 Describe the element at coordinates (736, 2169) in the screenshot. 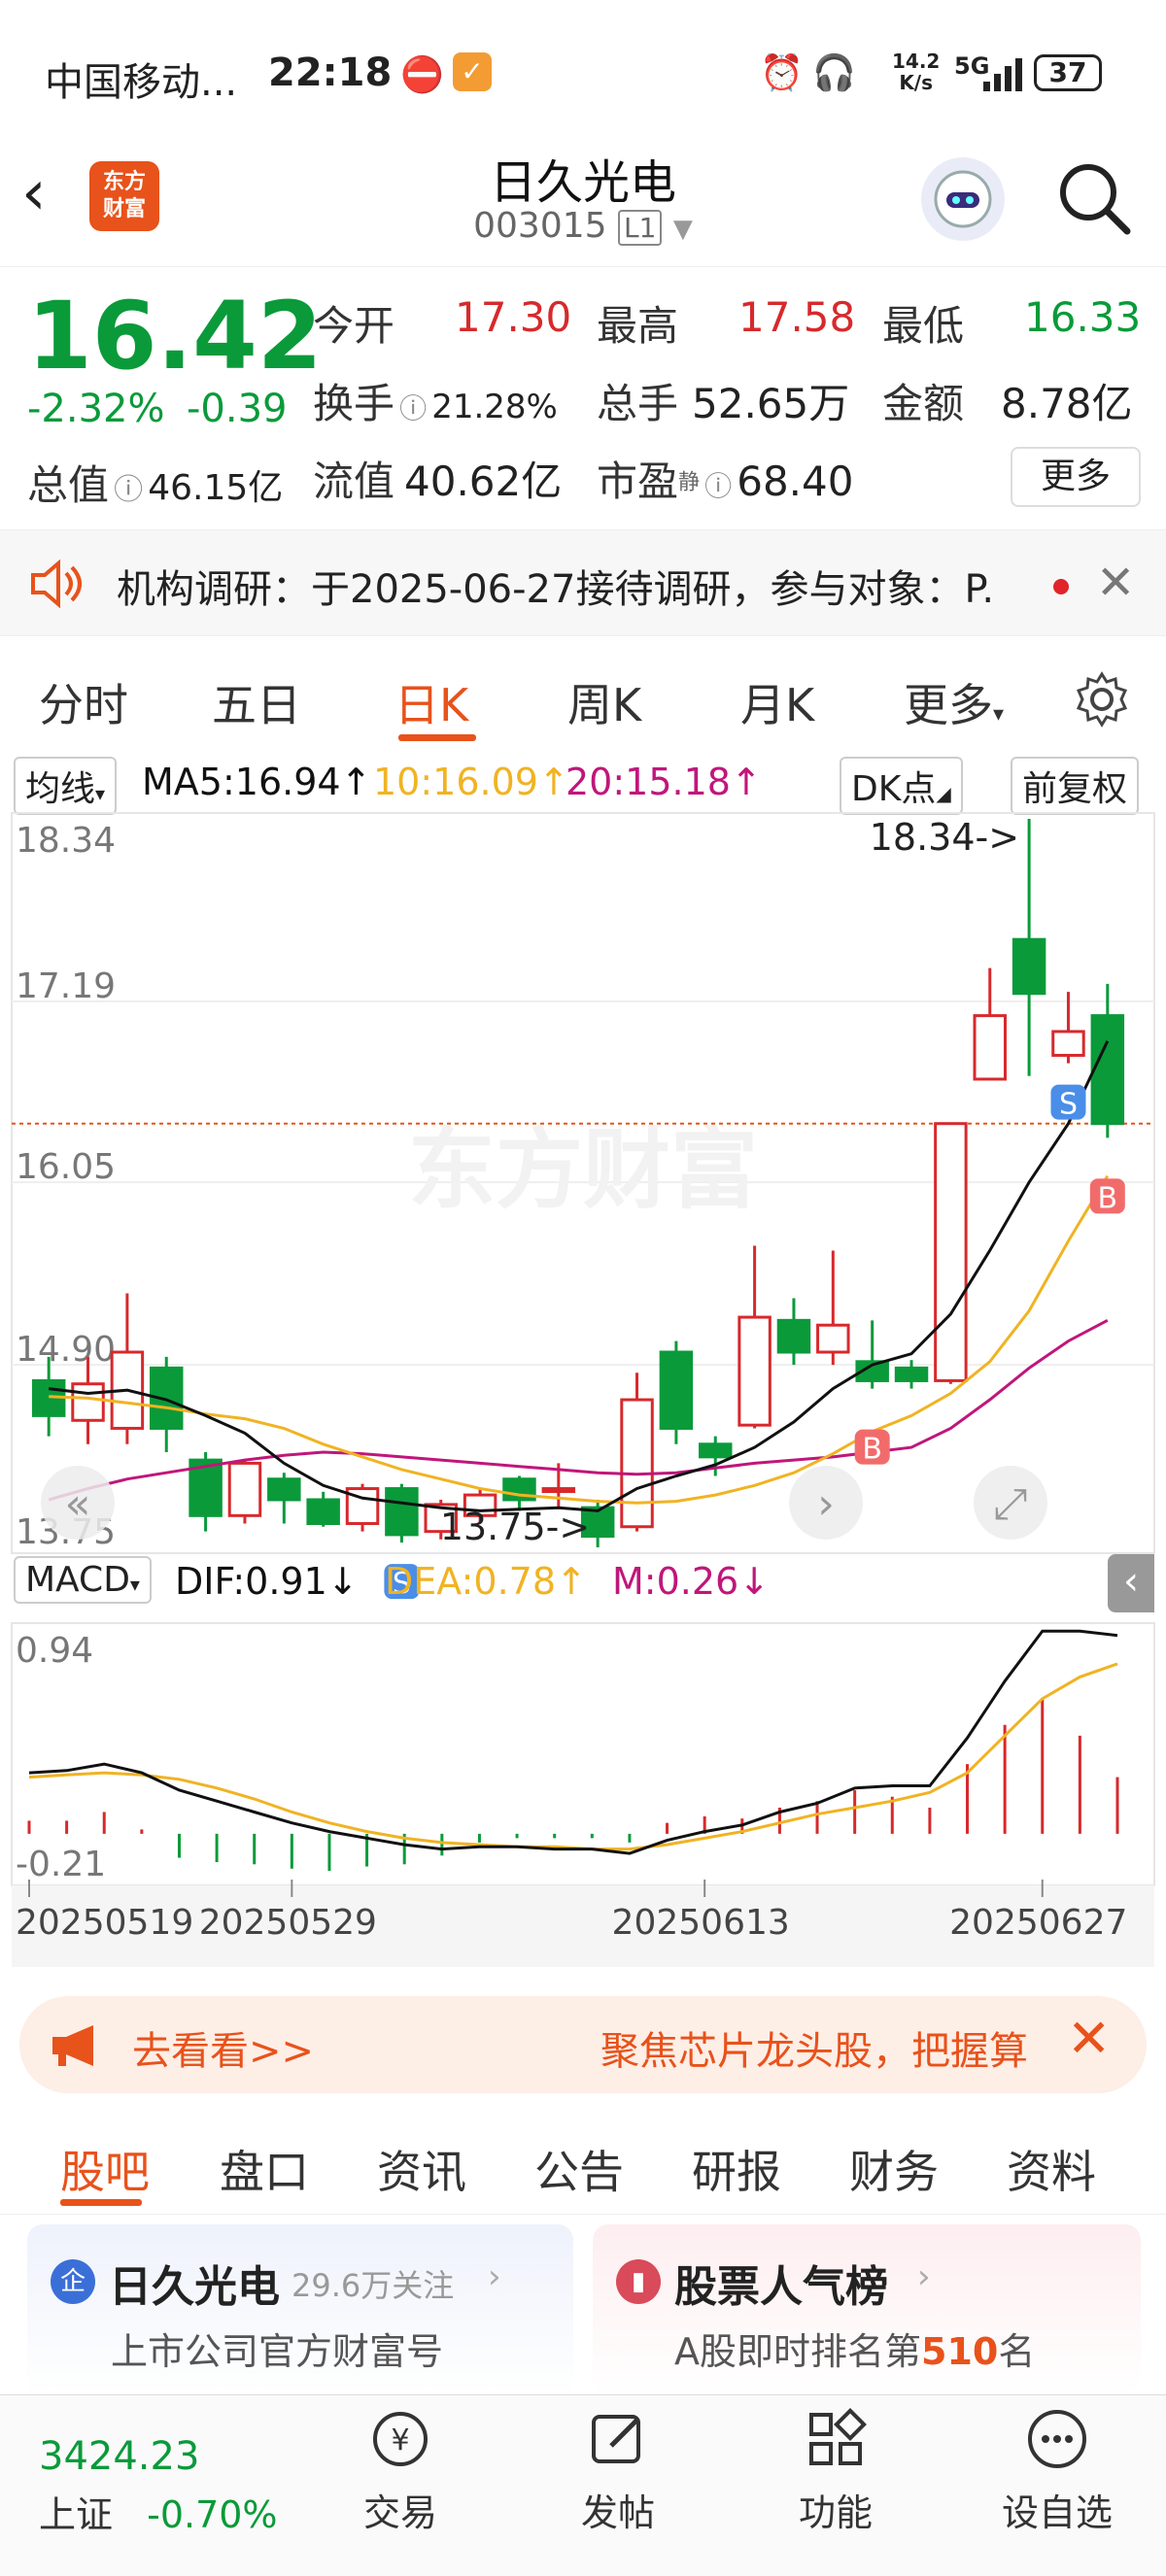

I see `tab-research: 研报` at that location.